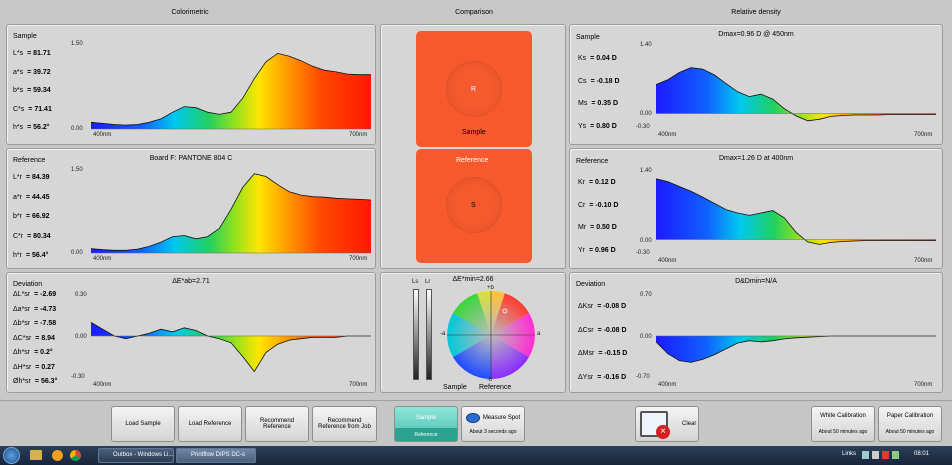 Image resolution: width=952 pixels, height=465 pixels. Describe the element at coordinates (603, 227) in the screenshot. I see `value-number: = 0.50 D` at that location.